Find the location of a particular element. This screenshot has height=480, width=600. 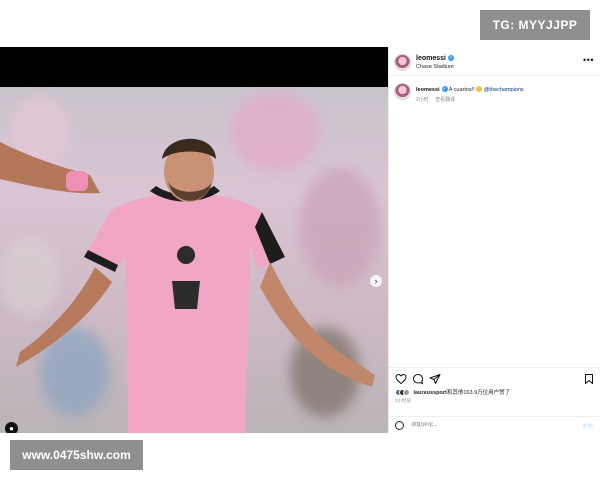

caption-mention: @thechampions is located at coordinates (504, 90).